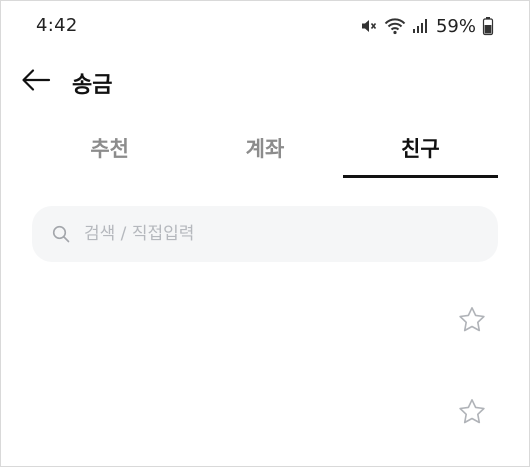  I want to click on arrow-left-icon, so click(36, 82).